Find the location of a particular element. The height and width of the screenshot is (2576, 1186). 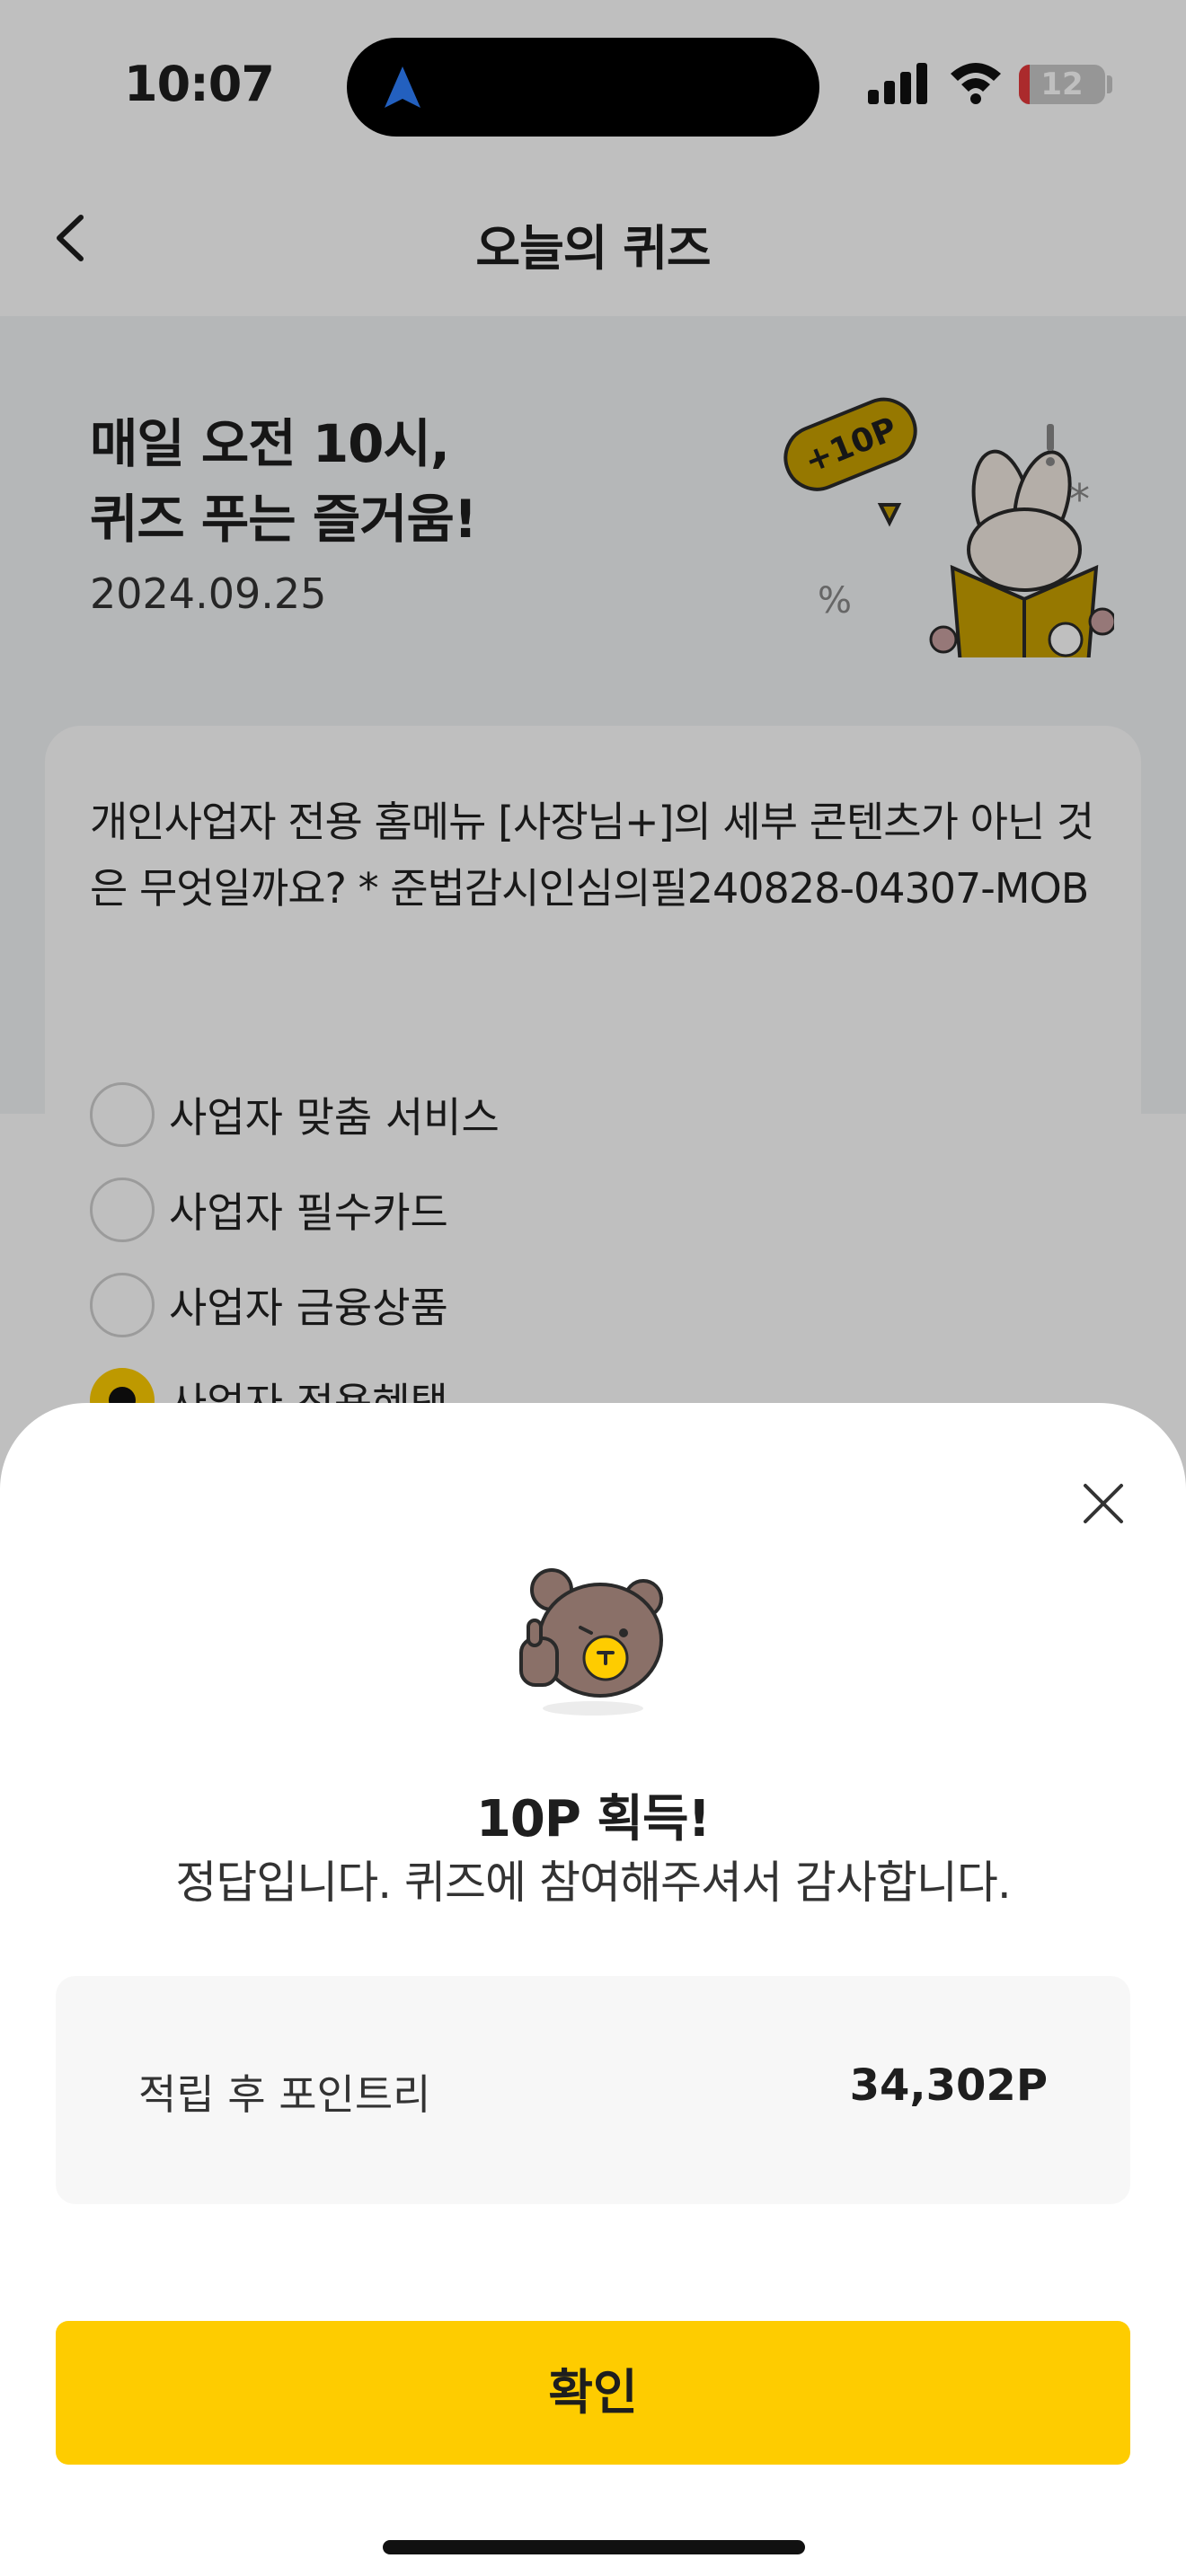

home-indicator is located at coordinates (594, 2547).